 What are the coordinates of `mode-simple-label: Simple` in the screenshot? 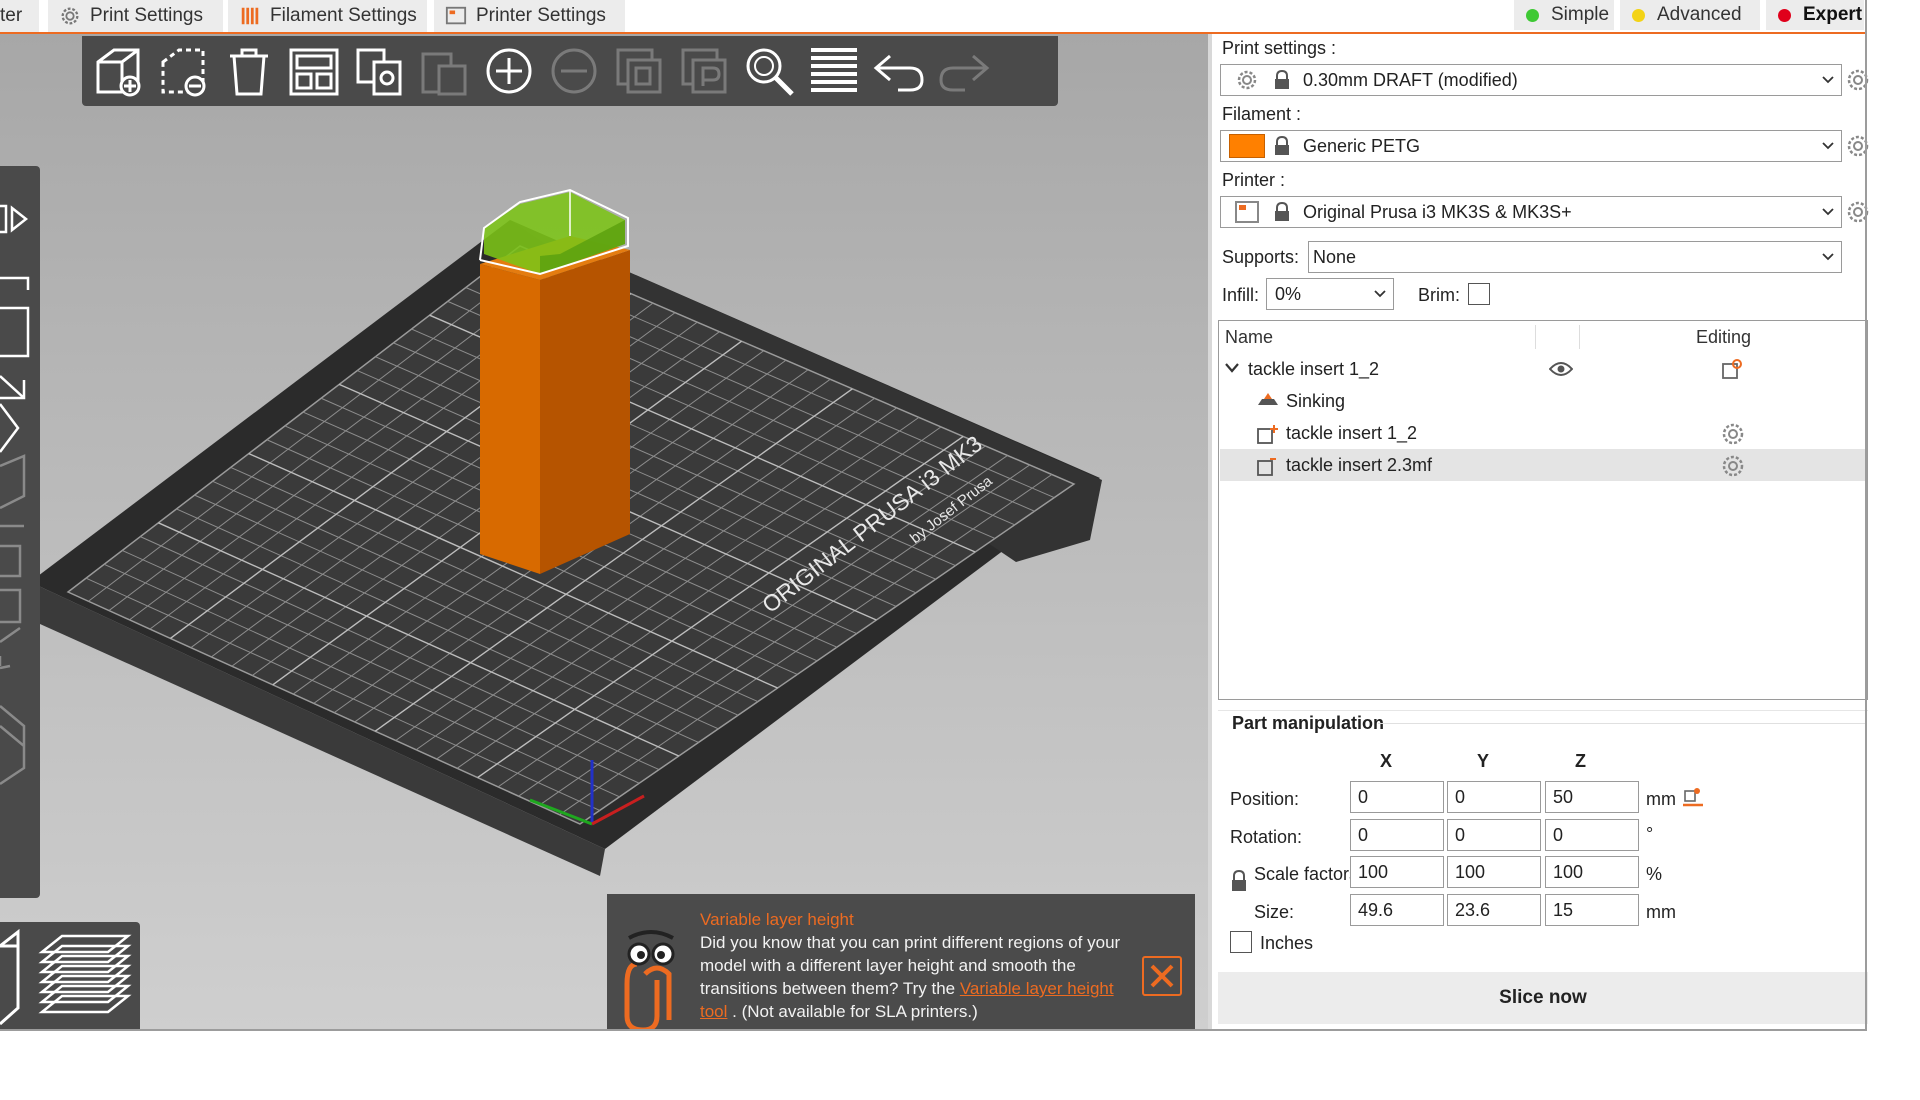 It's located at (1580, 14).